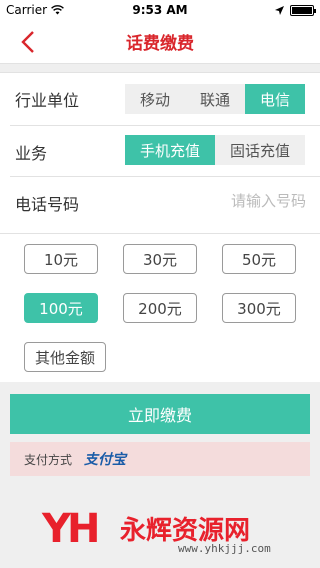 This screenshot has height=568, width=320. Describe the element at coordinates (48, 459) in the screenshot. I see `payment-method-label: 支付方式` at that location.